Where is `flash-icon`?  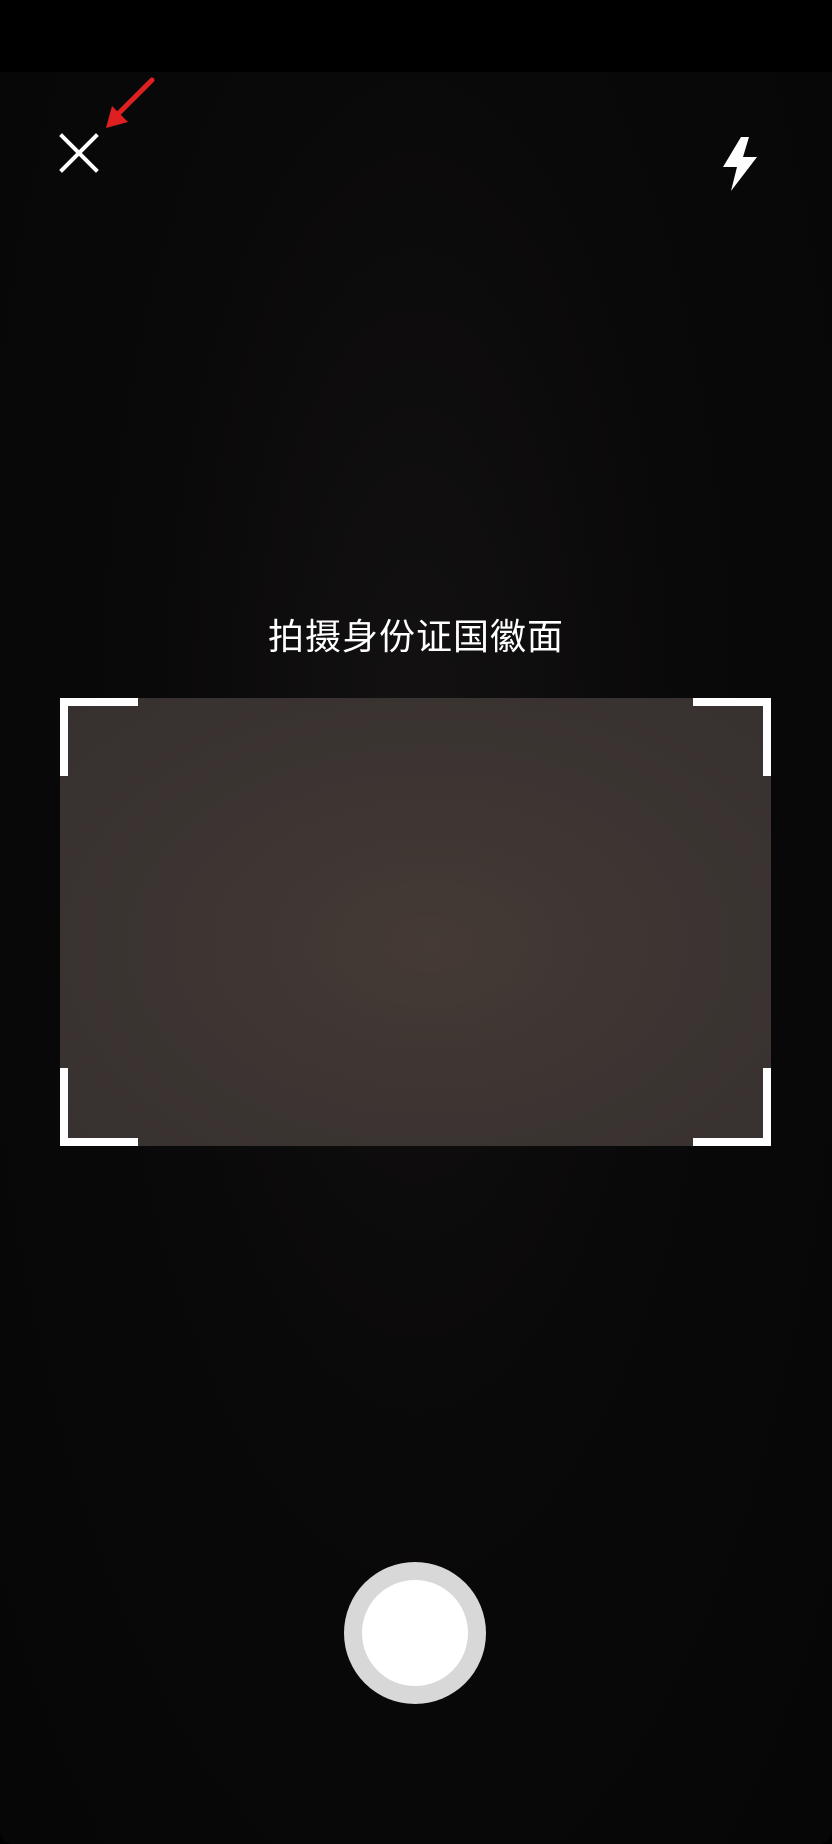
flash-icon is located at coordinates (740, 164).